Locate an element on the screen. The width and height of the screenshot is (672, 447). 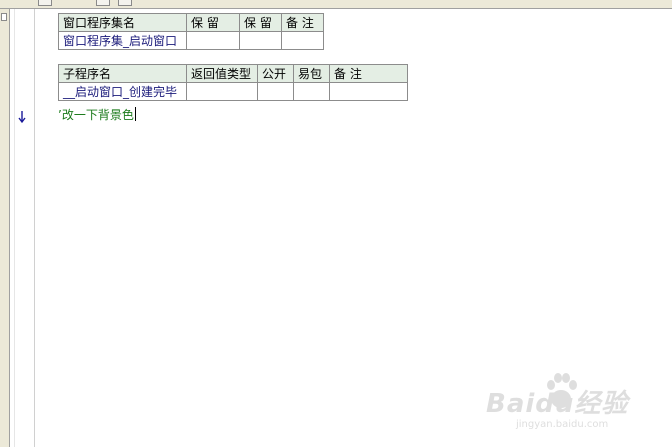
watermark: Baidu经验 jingyan.baidu.com is located at coordinates (570, 404).